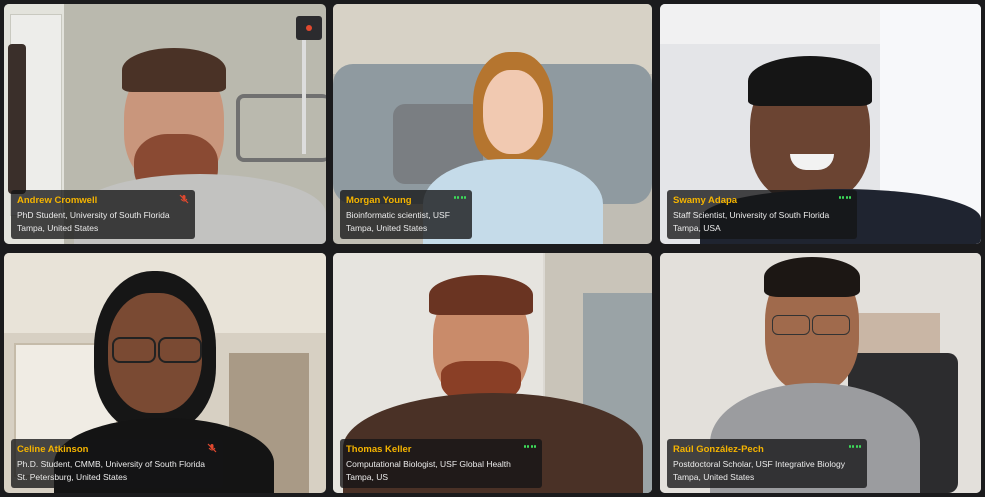 The image size is (985, 497). I want to click on participant-name: Morgan Young, so click(379, 200).